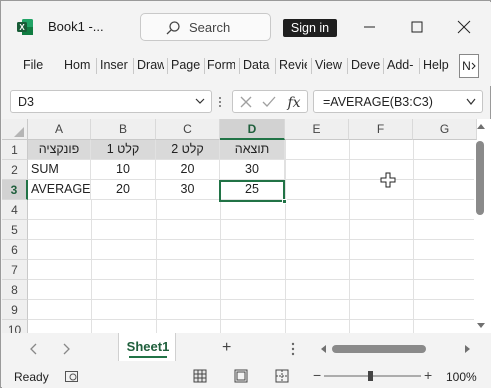 This screenshot has height=388, width=491. I want to click on zoom-out-button: −, so click(317, 375).